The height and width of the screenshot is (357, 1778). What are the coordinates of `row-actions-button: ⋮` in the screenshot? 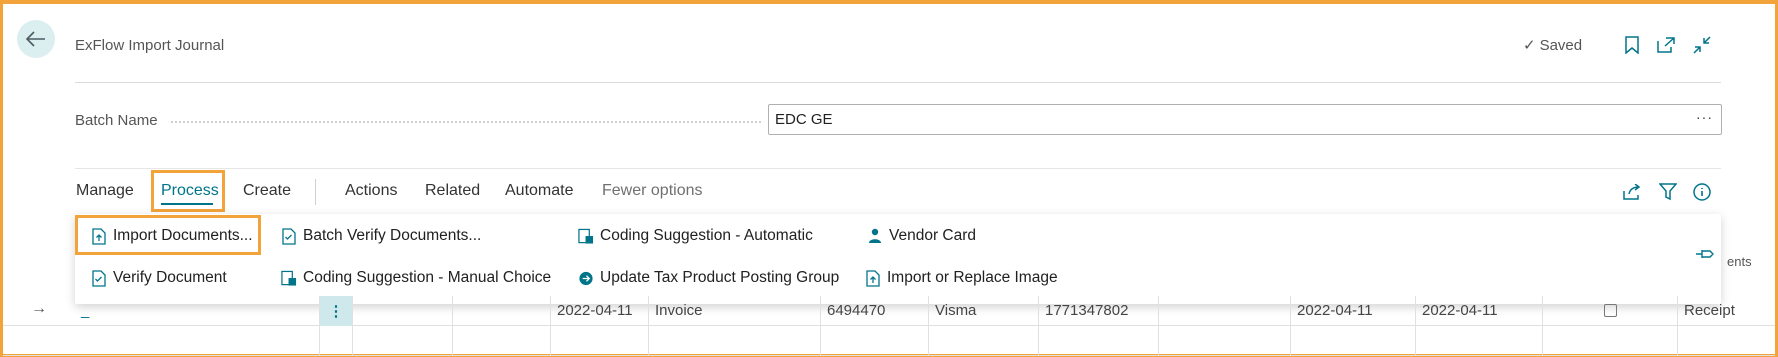 It's located at (336, 311).